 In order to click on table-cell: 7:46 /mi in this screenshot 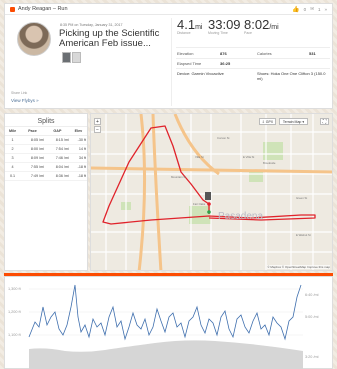, I will do `click(57, 158)`.